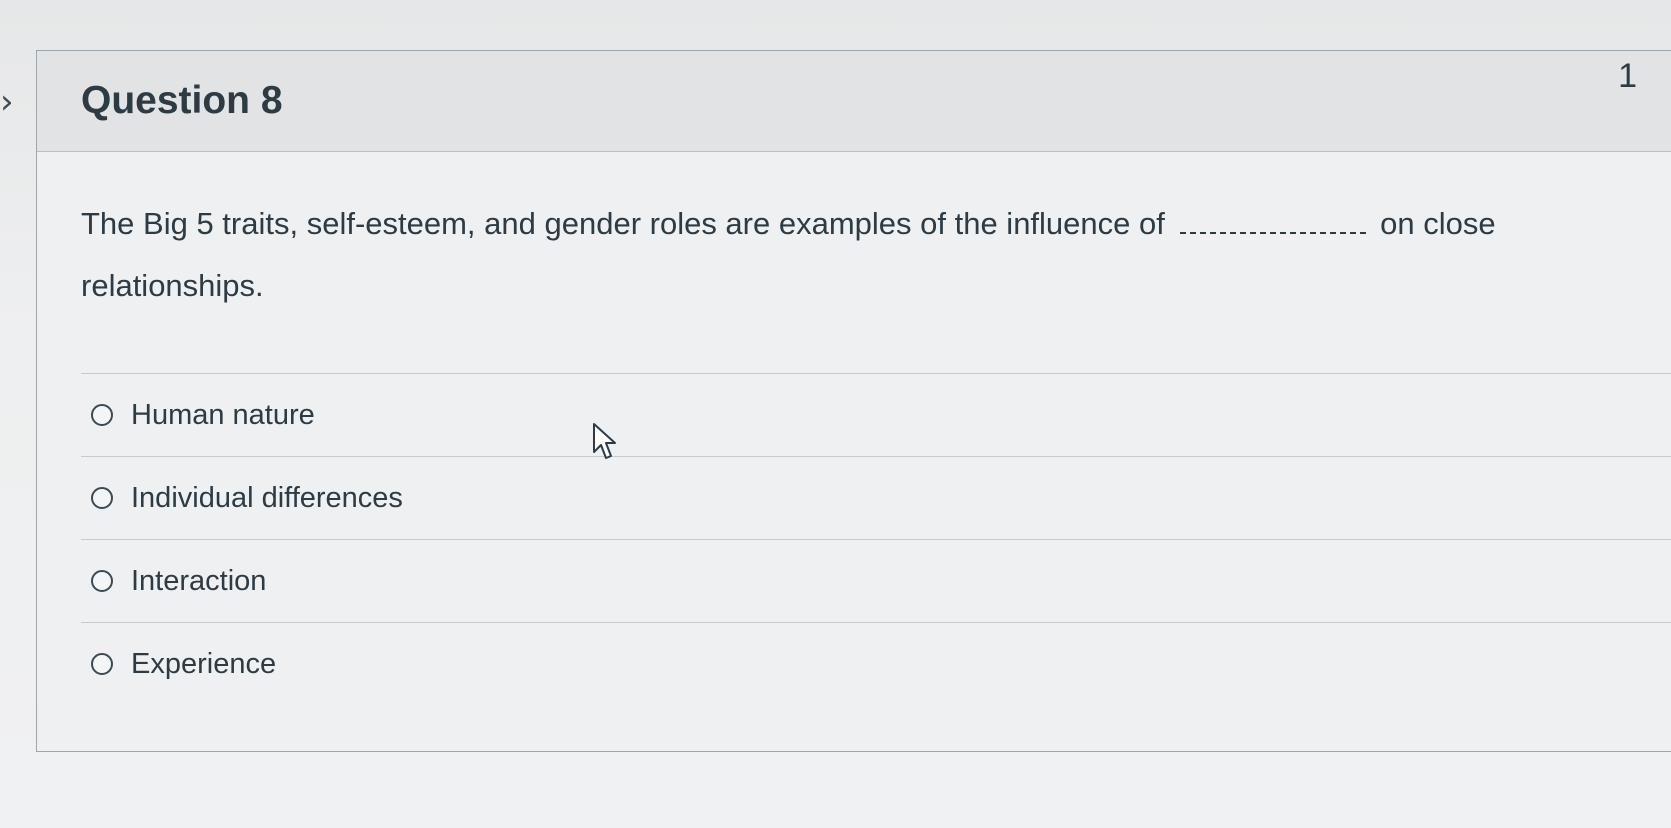 The image size is (1671, 828). Describe the element at coordinates (267, 497) in the screenshot. I see `answer-label: Individual differences` at that location.